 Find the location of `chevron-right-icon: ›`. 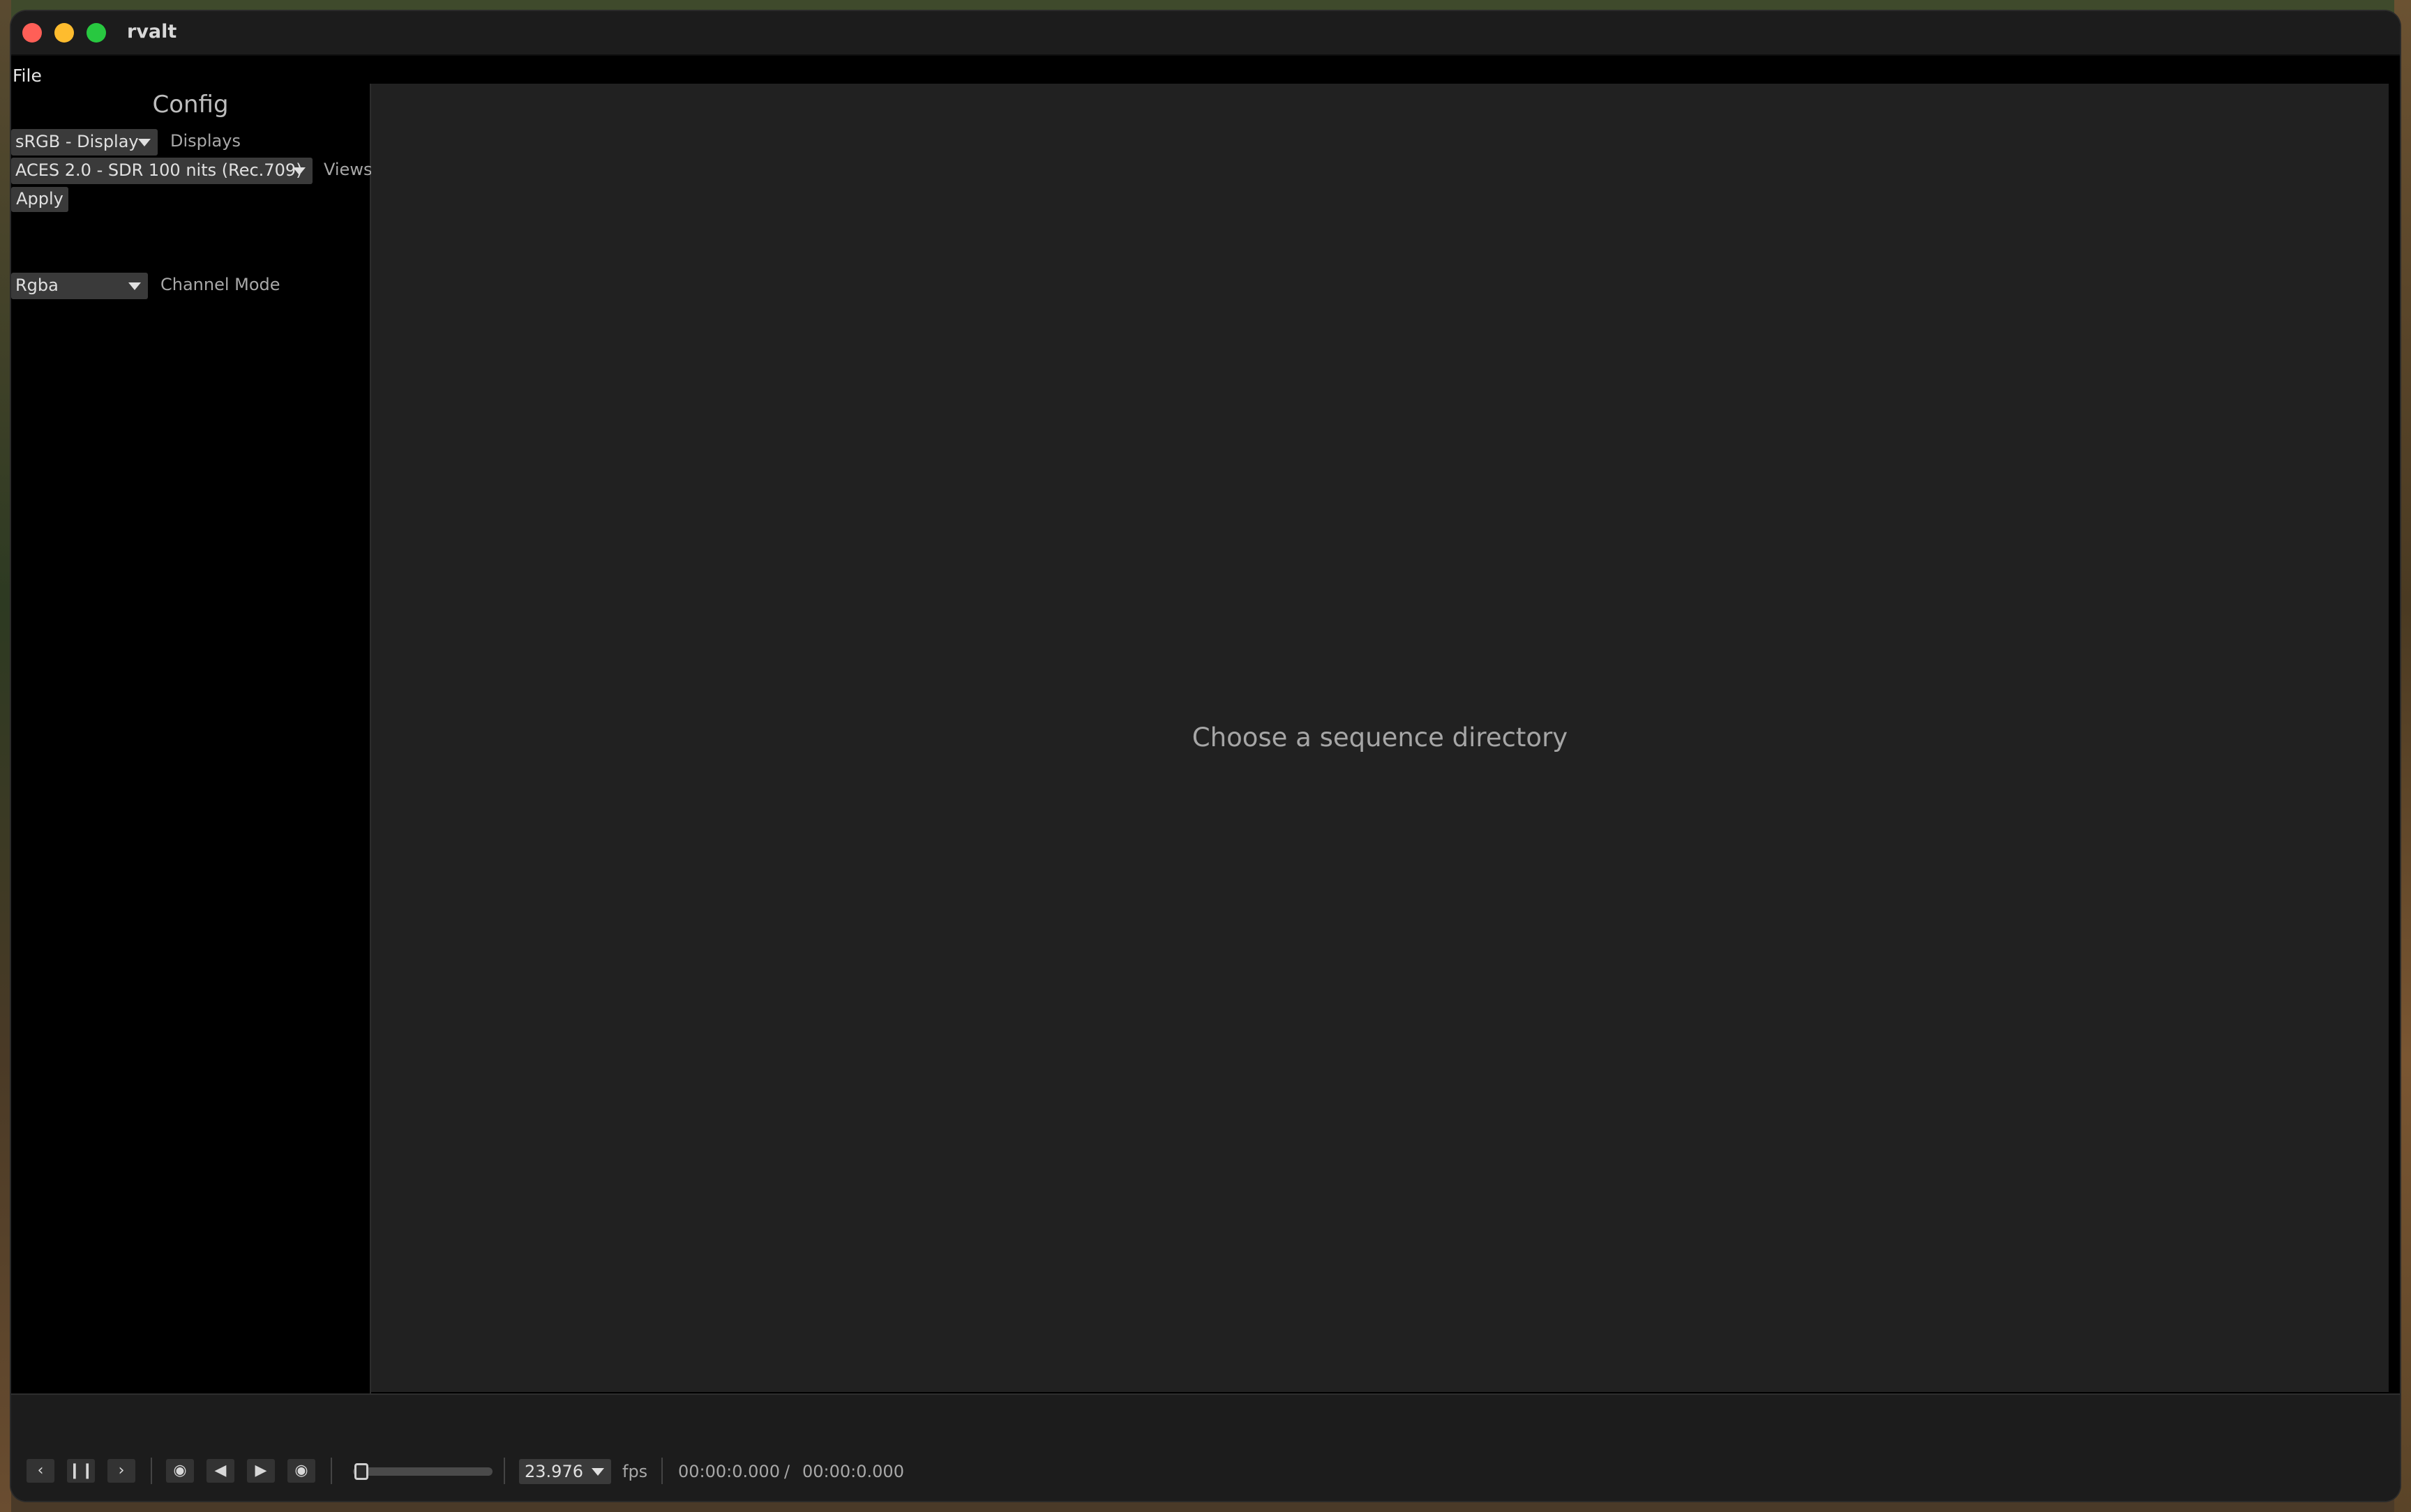

chevron-right-icon: › is located at coordinates (121, 1470).